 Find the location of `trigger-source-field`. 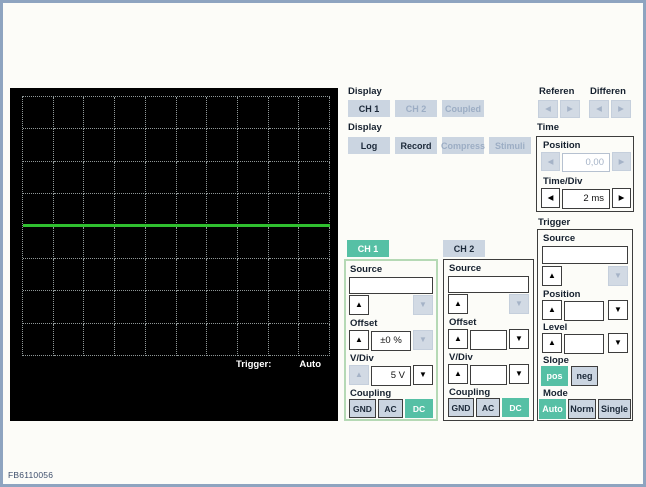

trigger-source-field is located at coordinates (585, 254).